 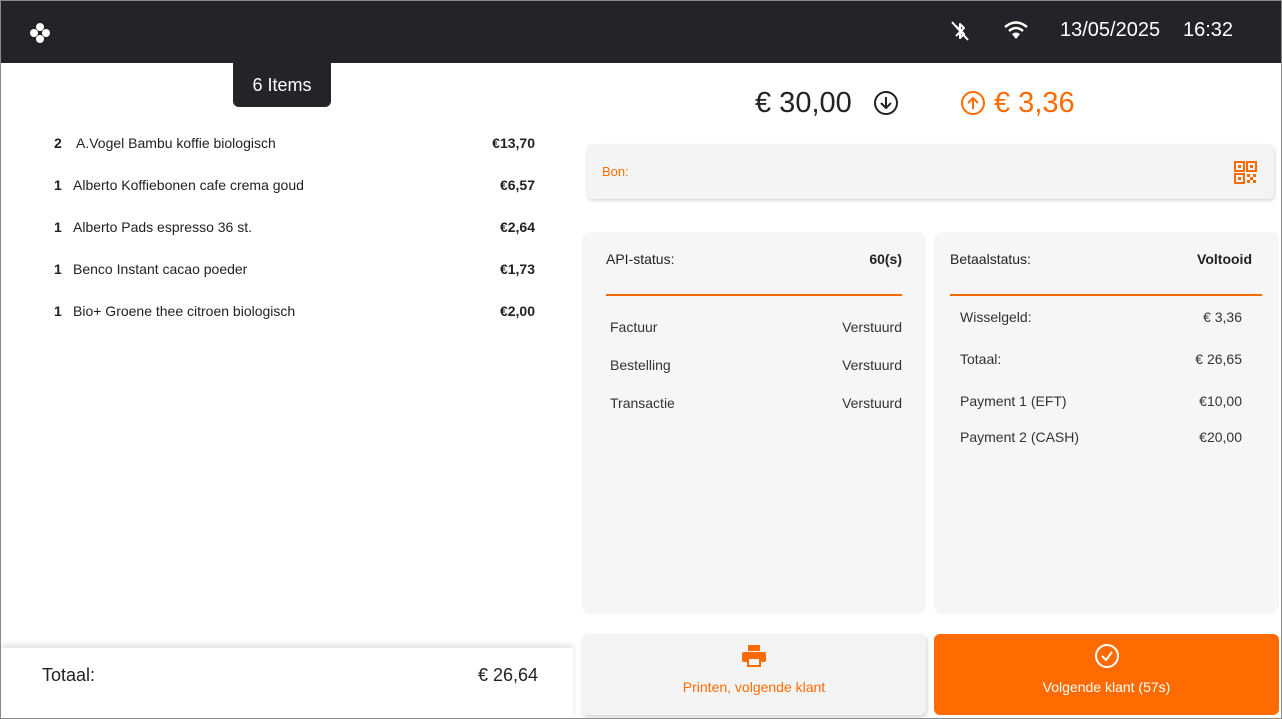 What do you see at coordinates (885, 259) in the screenshot?
I see `api-status-value: 60(s)` at bounding box center [885, 259].